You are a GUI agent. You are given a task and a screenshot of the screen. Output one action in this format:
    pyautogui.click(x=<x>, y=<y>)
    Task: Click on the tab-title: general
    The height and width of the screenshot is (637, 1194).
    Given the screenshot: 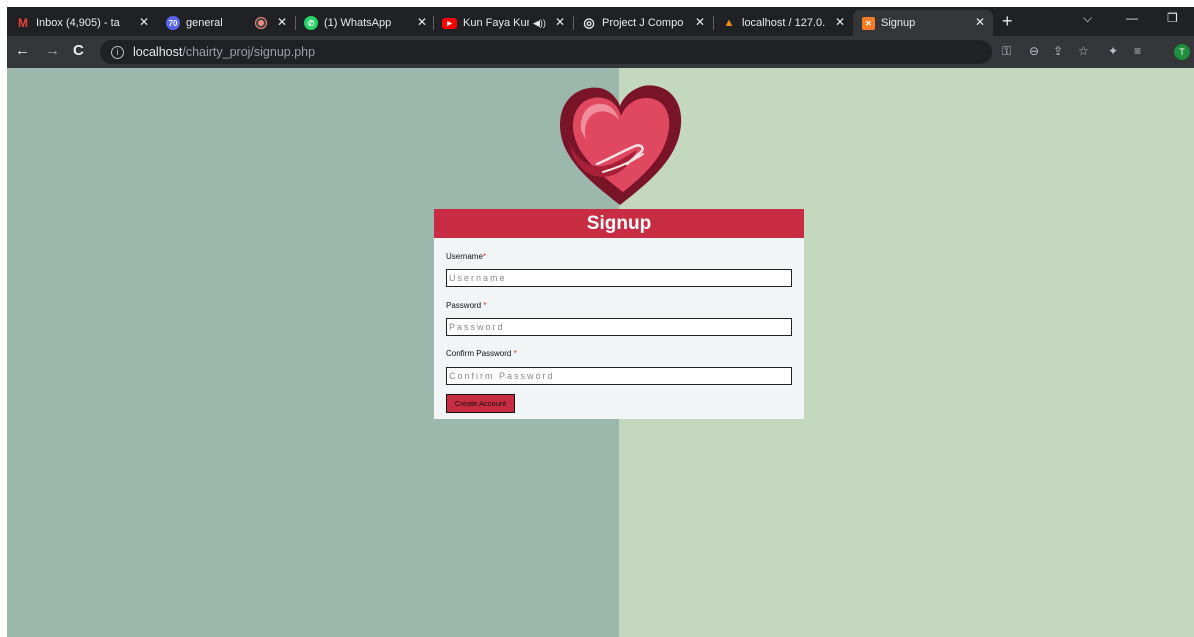 What is the action you would take?
    pyautogui.click(x=204, y=23)
    